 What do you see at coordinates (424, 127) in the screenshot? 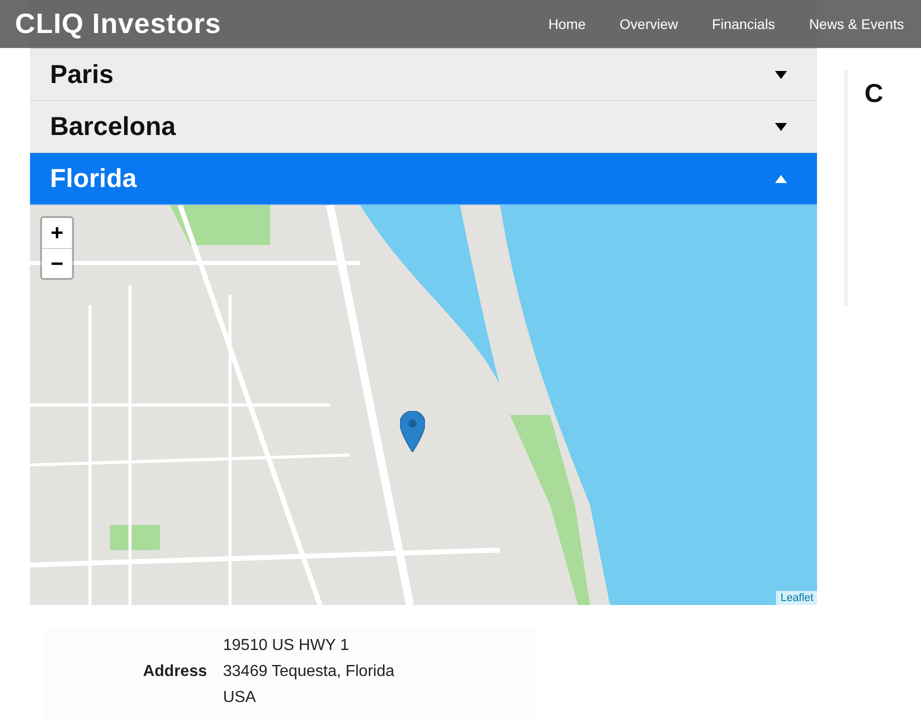
I see `accordion-header: Barcelona` at bounding box center [424, 127].